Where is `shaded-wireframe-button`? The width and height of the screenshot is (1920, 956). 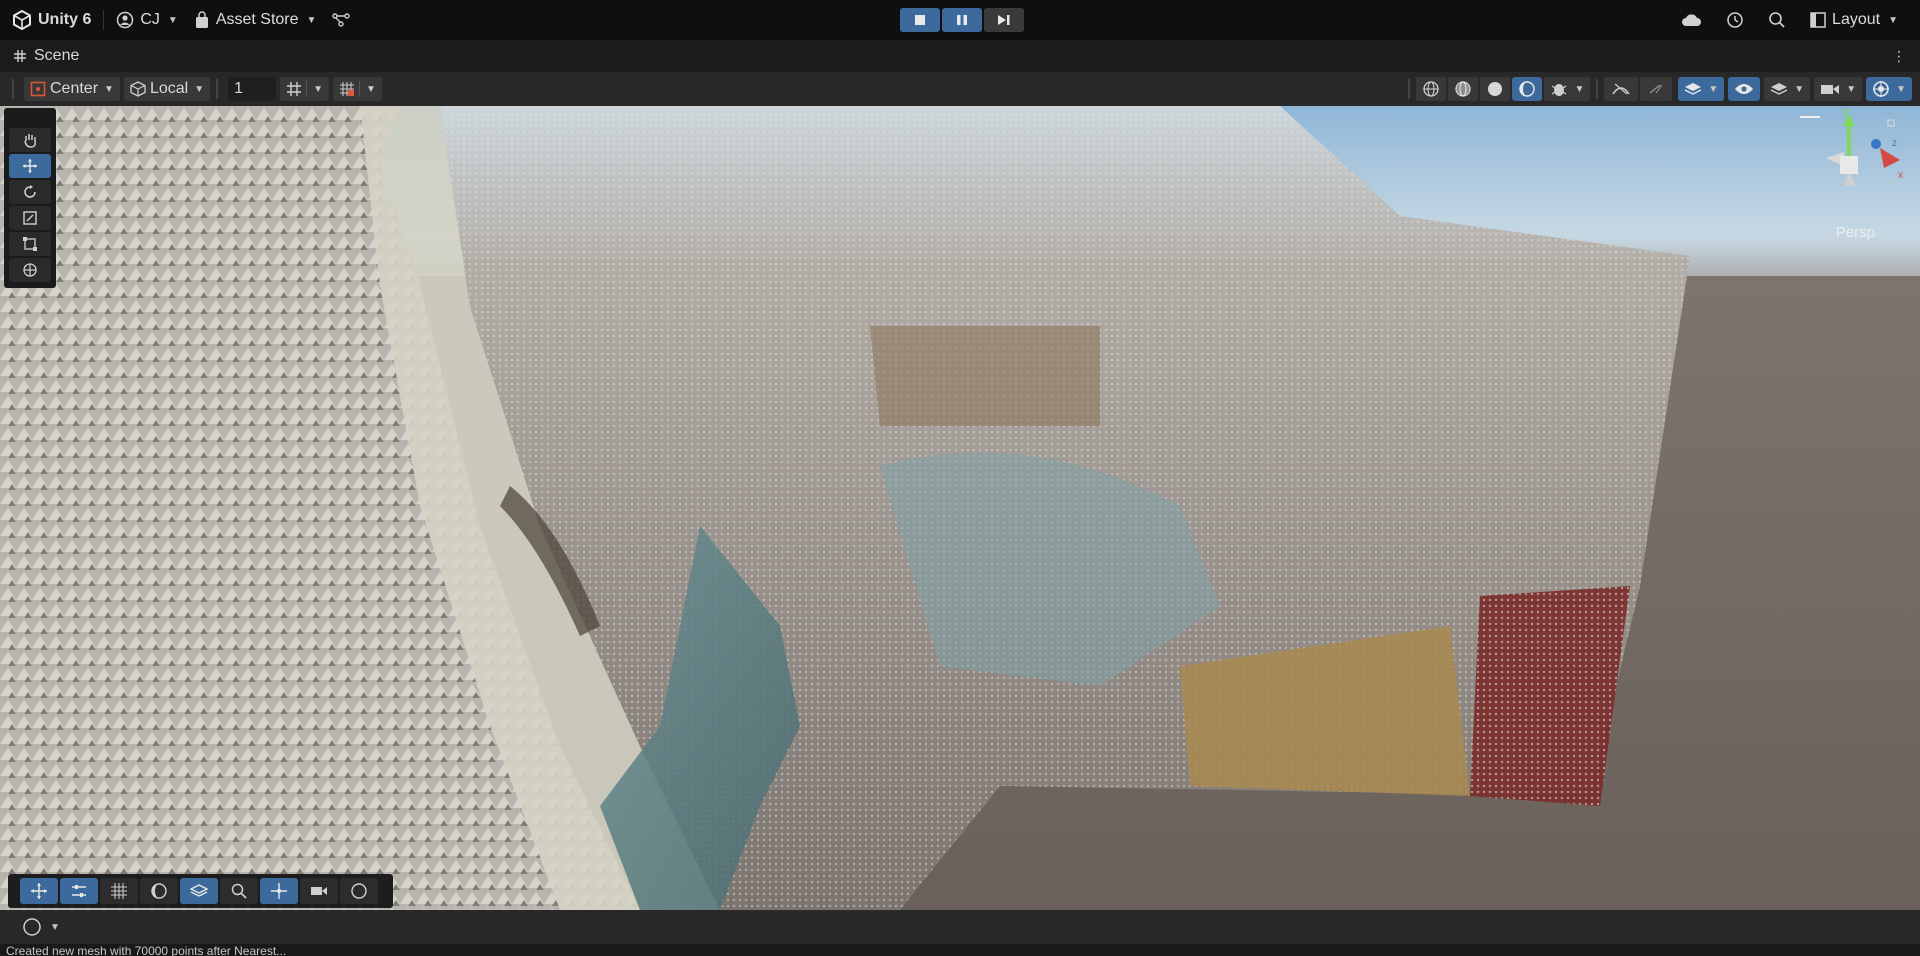 shaded-wireframe-button is located at coordinates (1463, 89).